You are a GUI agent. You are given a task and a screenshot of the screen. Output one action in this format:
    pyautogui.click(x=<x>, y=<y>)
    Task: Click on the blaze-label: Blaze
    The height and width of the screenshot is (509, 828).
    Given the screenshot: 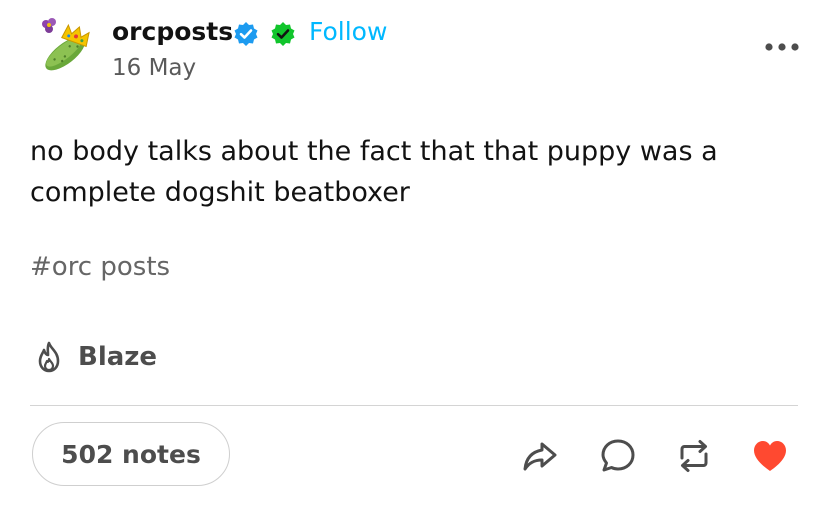 What is the action you would take?
    pyautogui.click(x=118, y=357)
    